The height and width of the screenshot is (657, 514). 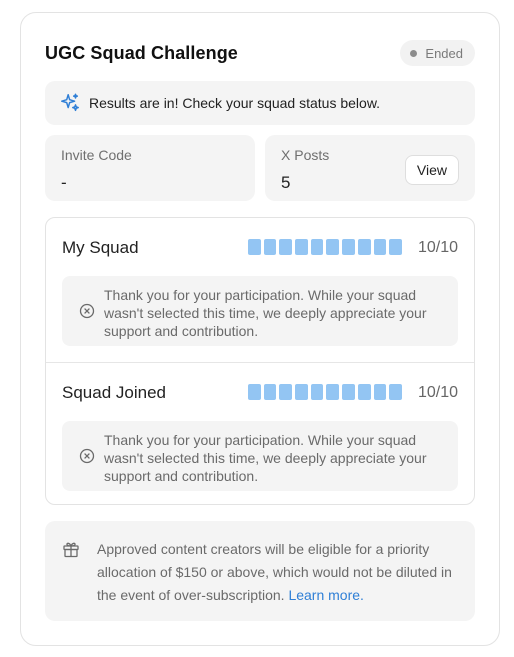 What do you see at coordinates (431, 170) in the screenshot?
I see `view-posts-button: View` at bounding box center [431, 170].